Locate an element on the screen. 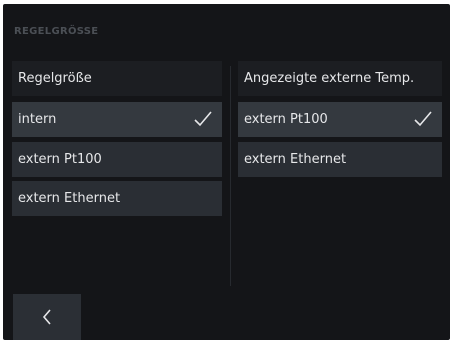 Image resolution: width=454 pixels, height=343 pixels. option-label: intern is located at coordinates (37, 119).